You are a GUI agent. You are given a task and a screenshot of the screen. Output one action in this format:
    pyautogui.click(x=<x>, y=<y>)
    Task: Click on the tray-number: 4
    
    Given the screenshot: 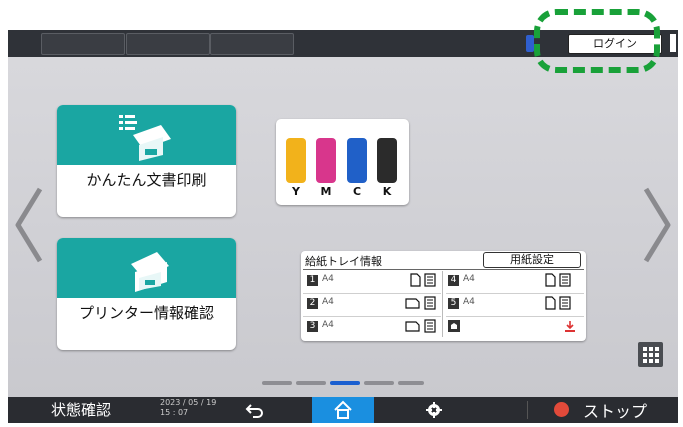 What is the action you would take?
    pyautogui.click(x=453, y=280)
    